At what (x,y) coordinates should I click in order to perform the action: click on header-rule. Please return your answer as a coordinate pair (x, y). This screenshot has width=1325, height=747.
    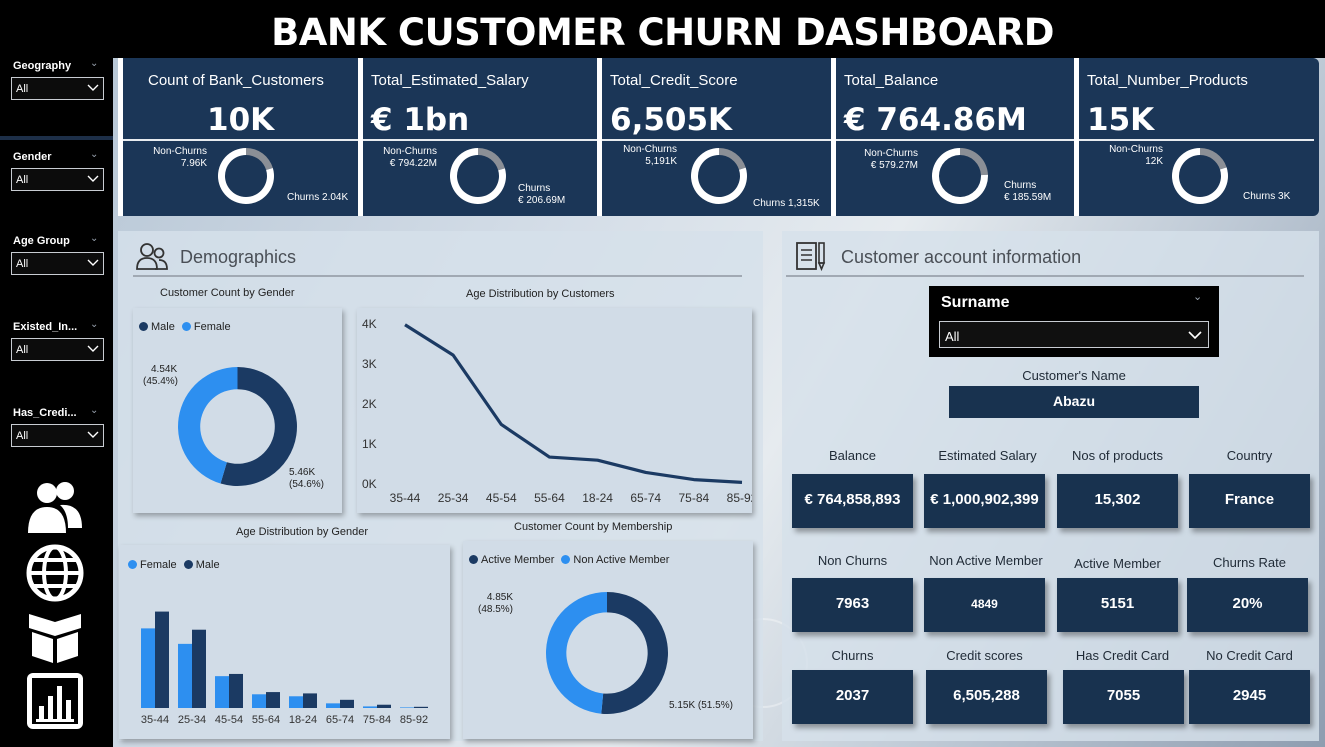
    Looking at the image, I should click on (437, 276).